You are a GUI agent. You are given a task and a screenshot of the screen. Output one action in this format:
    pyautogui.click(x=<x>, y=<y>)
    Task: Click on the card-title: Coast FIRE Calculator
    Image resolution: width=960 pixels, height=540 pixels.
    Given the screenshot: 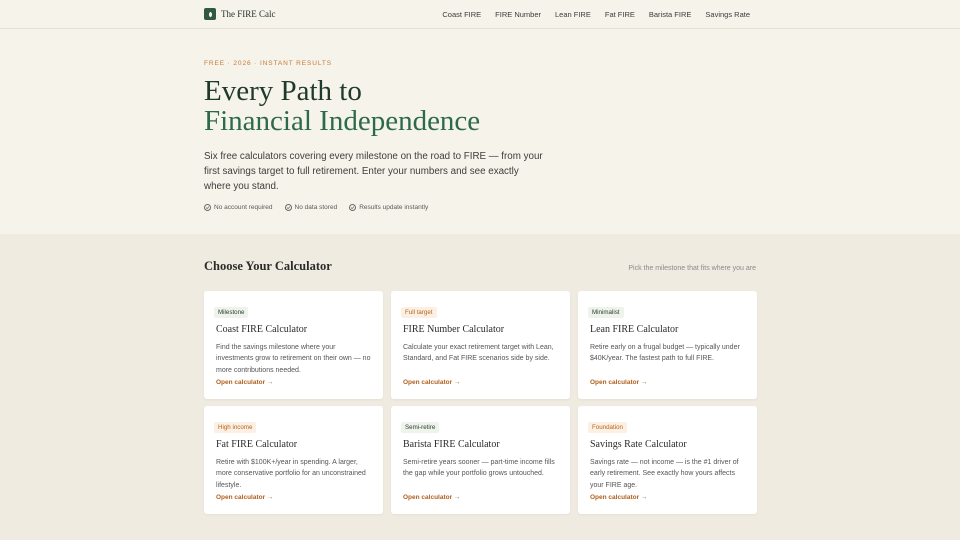 What is the action you would take?
    pyautogui.click(x=262, y=329)
    